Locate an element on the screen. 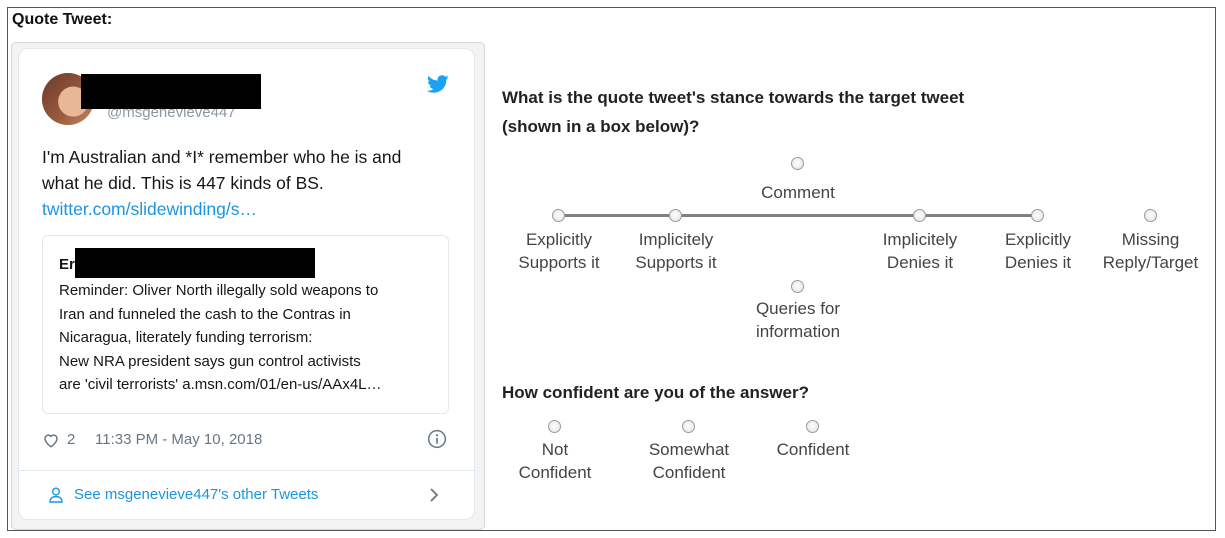 Image resolution: width=1225 pixels, height=538 pixels. option-explicitly-denies-label: Explicitly Denies it is located at coordinates (1038, 251).